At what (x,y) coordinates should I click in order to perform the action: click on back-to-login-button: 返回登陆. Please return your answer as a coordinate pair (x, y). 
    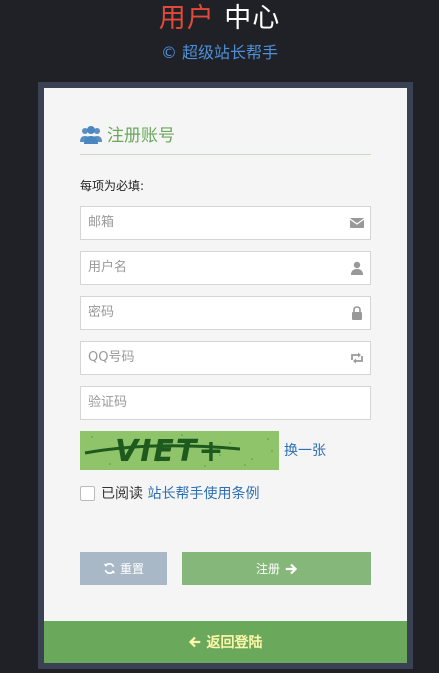
    Looking at the image, I should click on (225, 642).